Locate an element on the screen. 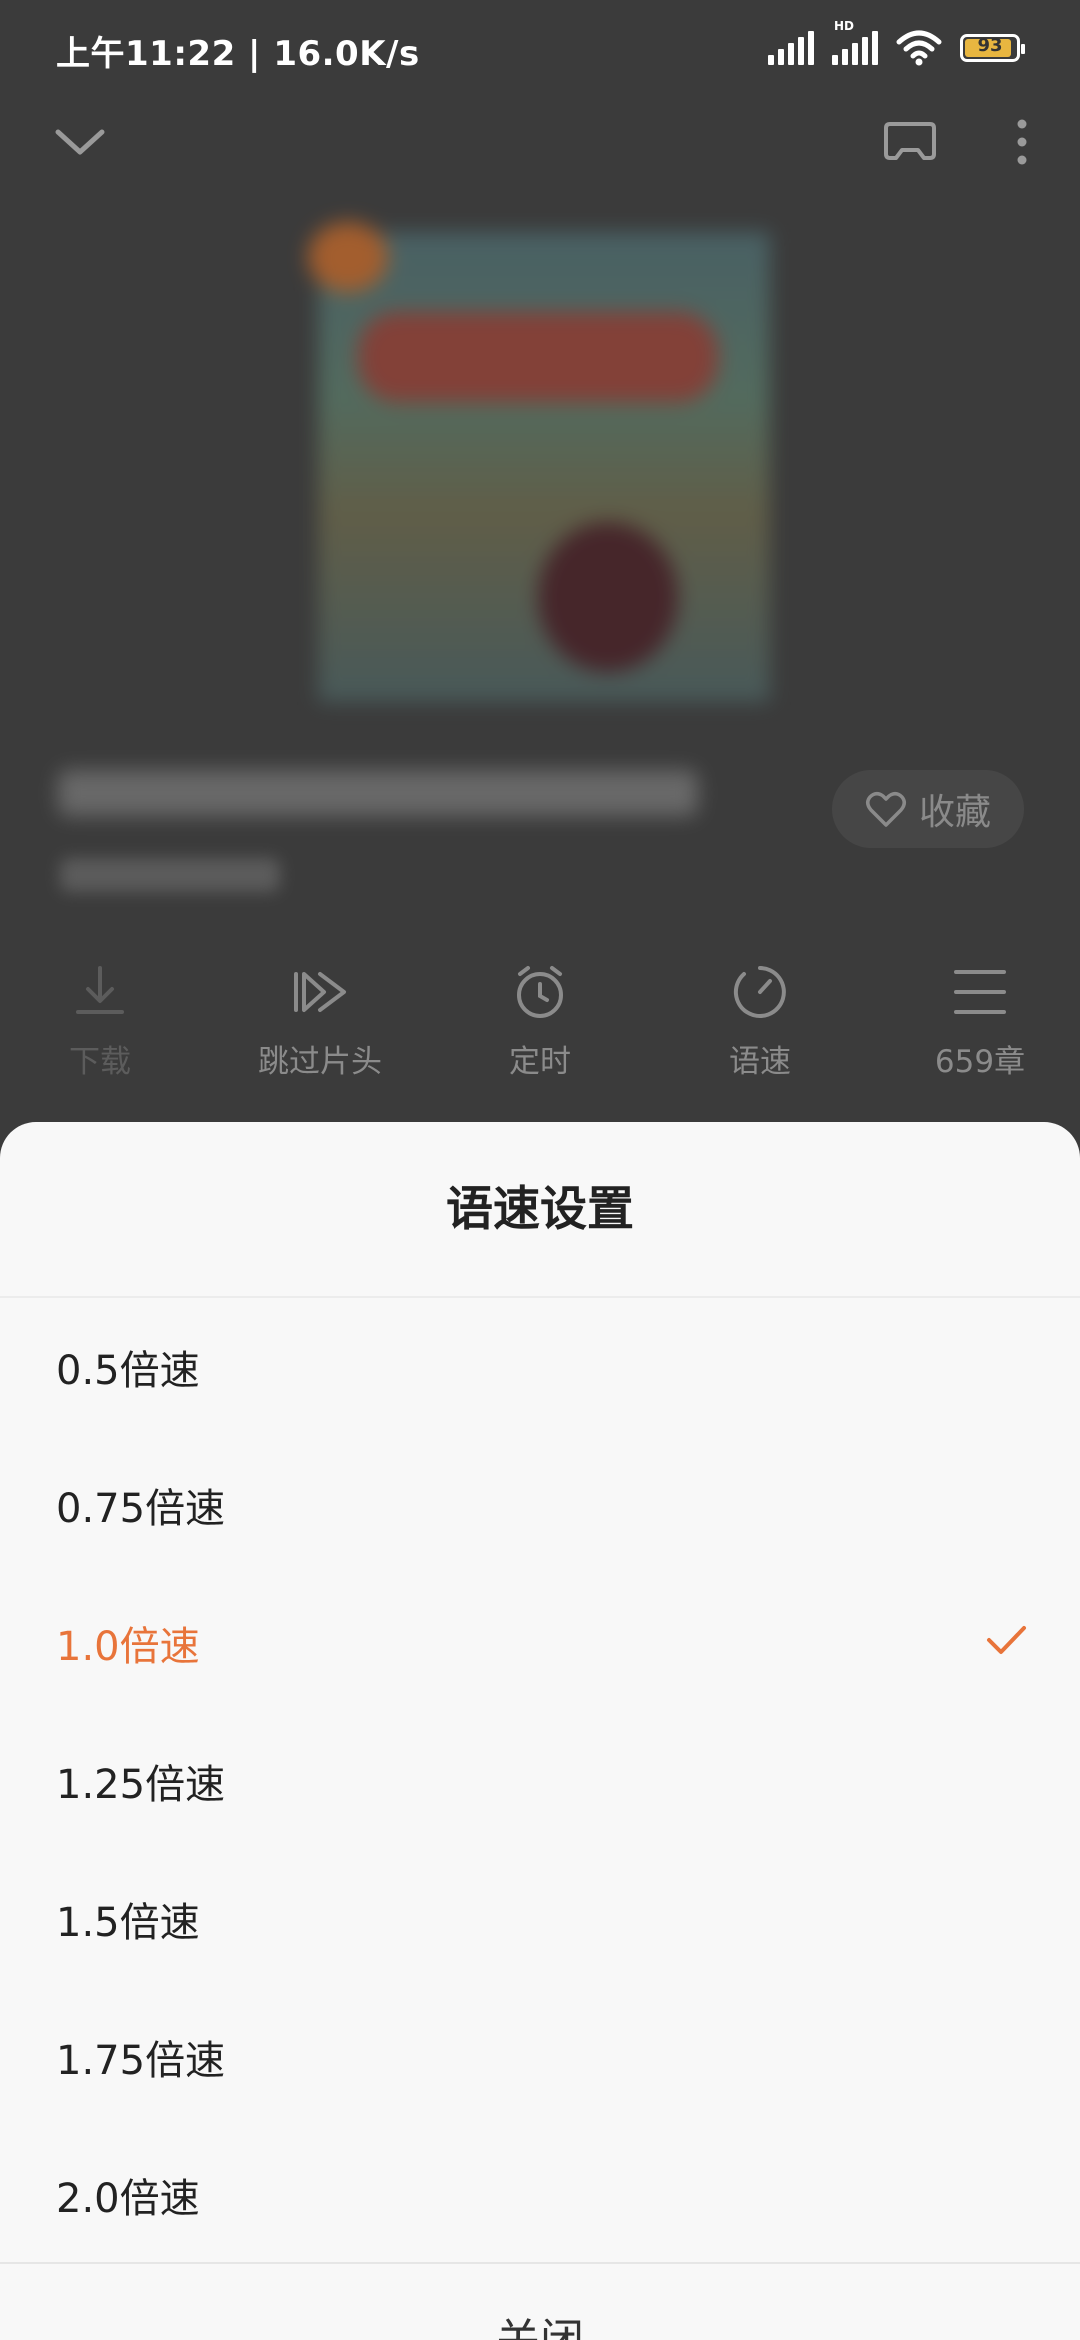  skip-intro-button: 跳过片头 is located at coordinates (320, 1027).